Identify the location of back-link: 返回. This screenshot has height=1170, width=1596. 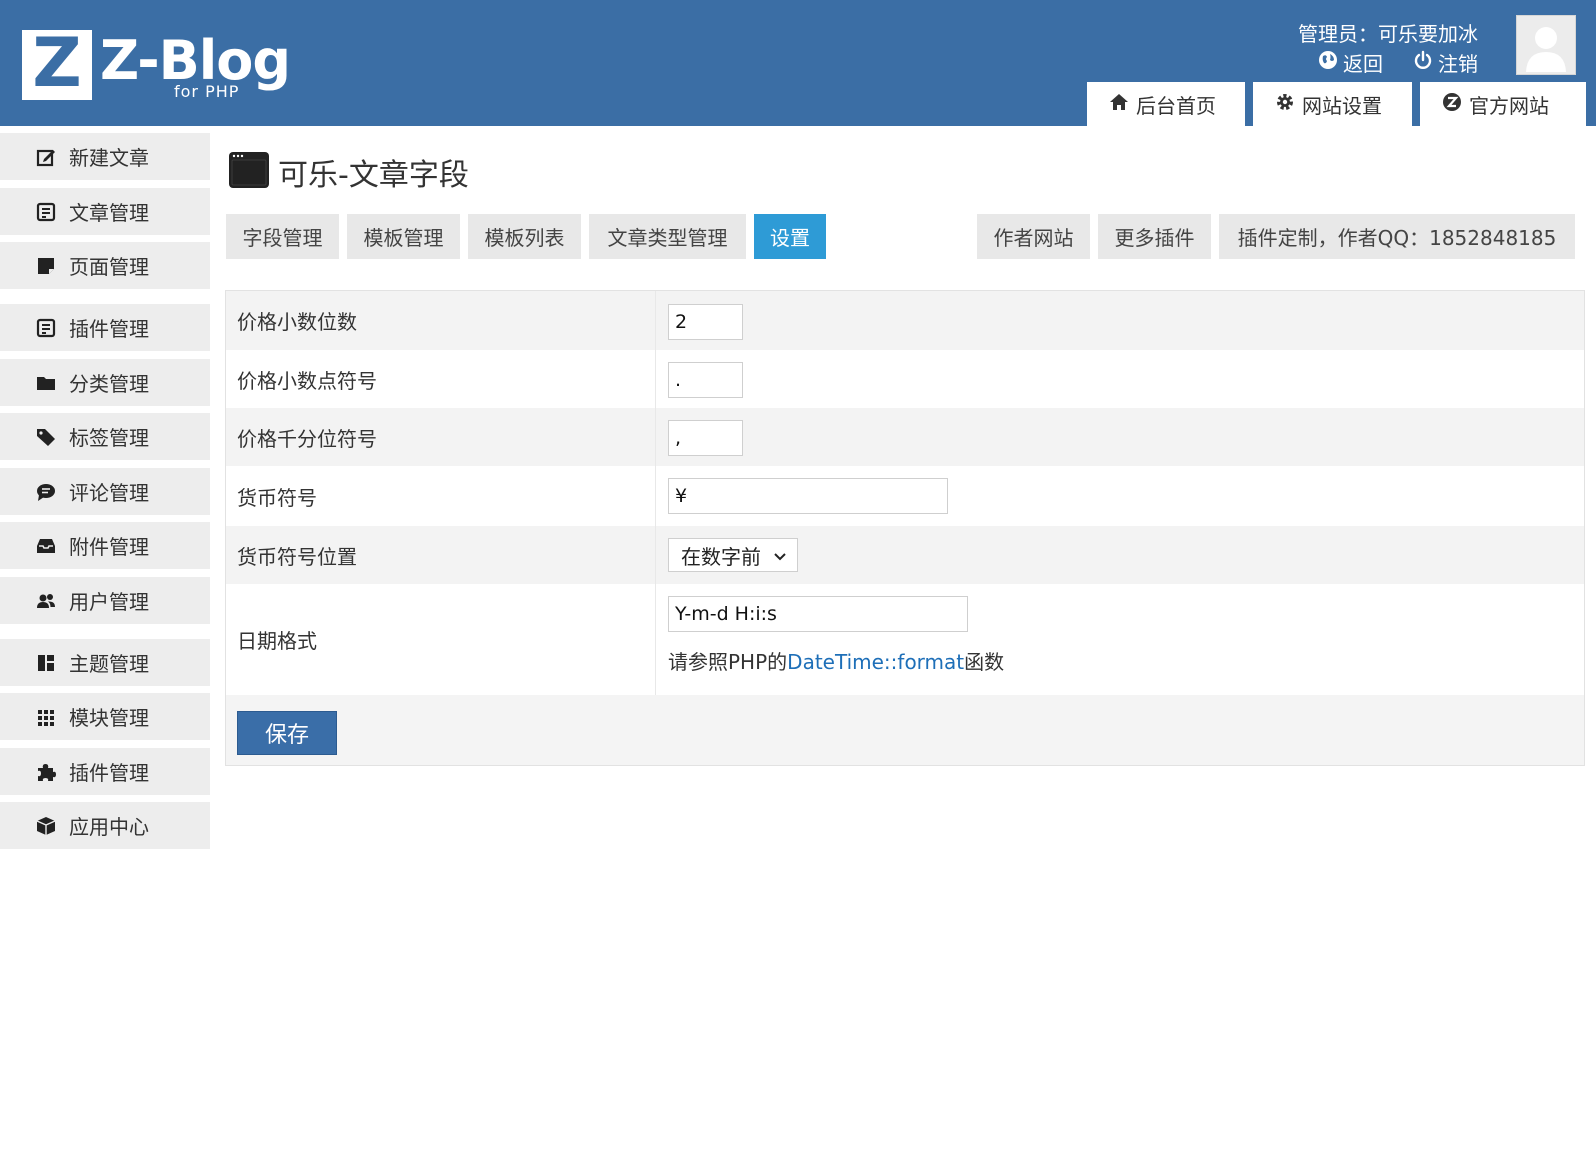
(1350, 62).